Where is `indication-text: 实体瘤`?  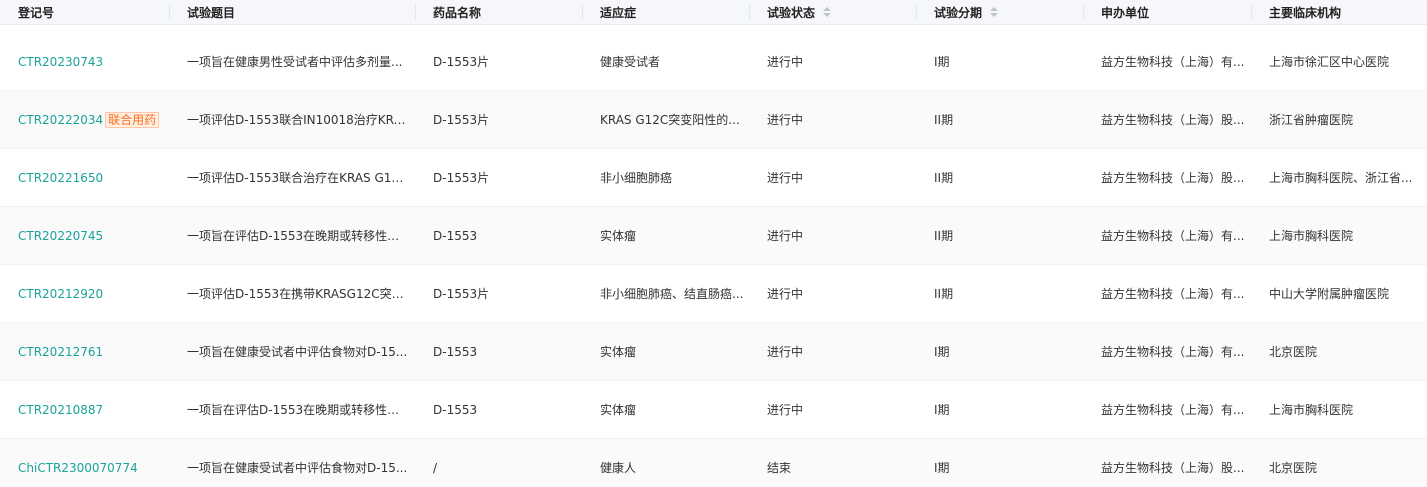 indication-text: 实体瘤 is located at coordinates (618, 352).